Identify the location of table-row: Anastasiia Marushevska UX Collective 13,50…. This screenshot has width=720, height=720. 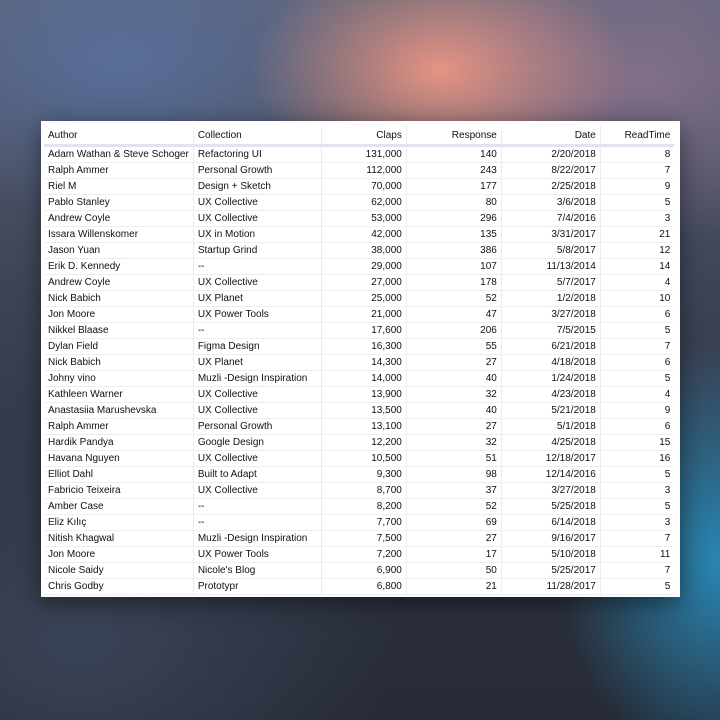
(359, 410).